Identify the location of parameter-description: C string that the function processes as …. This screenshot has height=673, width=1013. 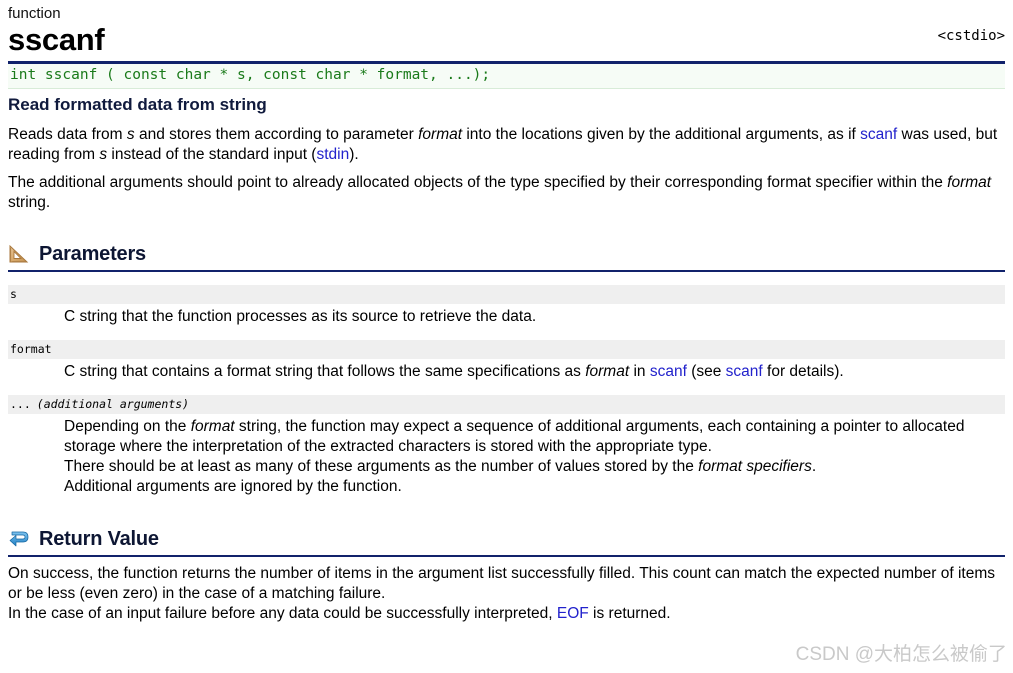
(534, 317).